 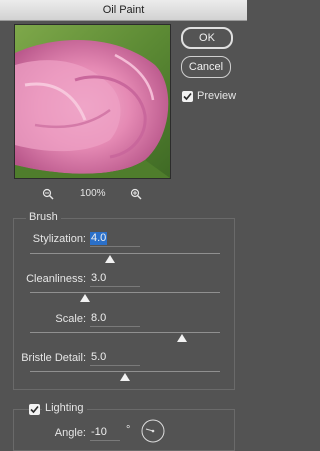 I want to click on bristle-detail-label: Bristle Detail:, so click(x=53, y=358).